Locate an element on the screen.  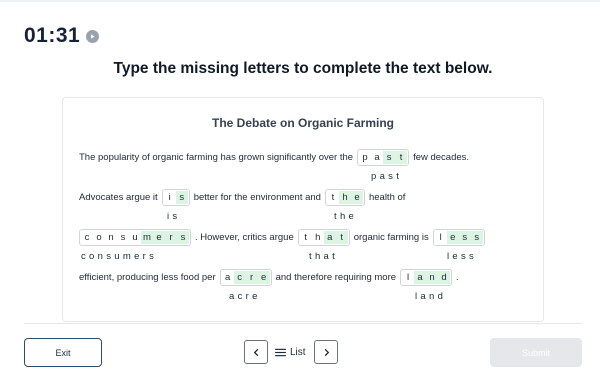
answer-hint: consumers is located at coordinates (119, 256).